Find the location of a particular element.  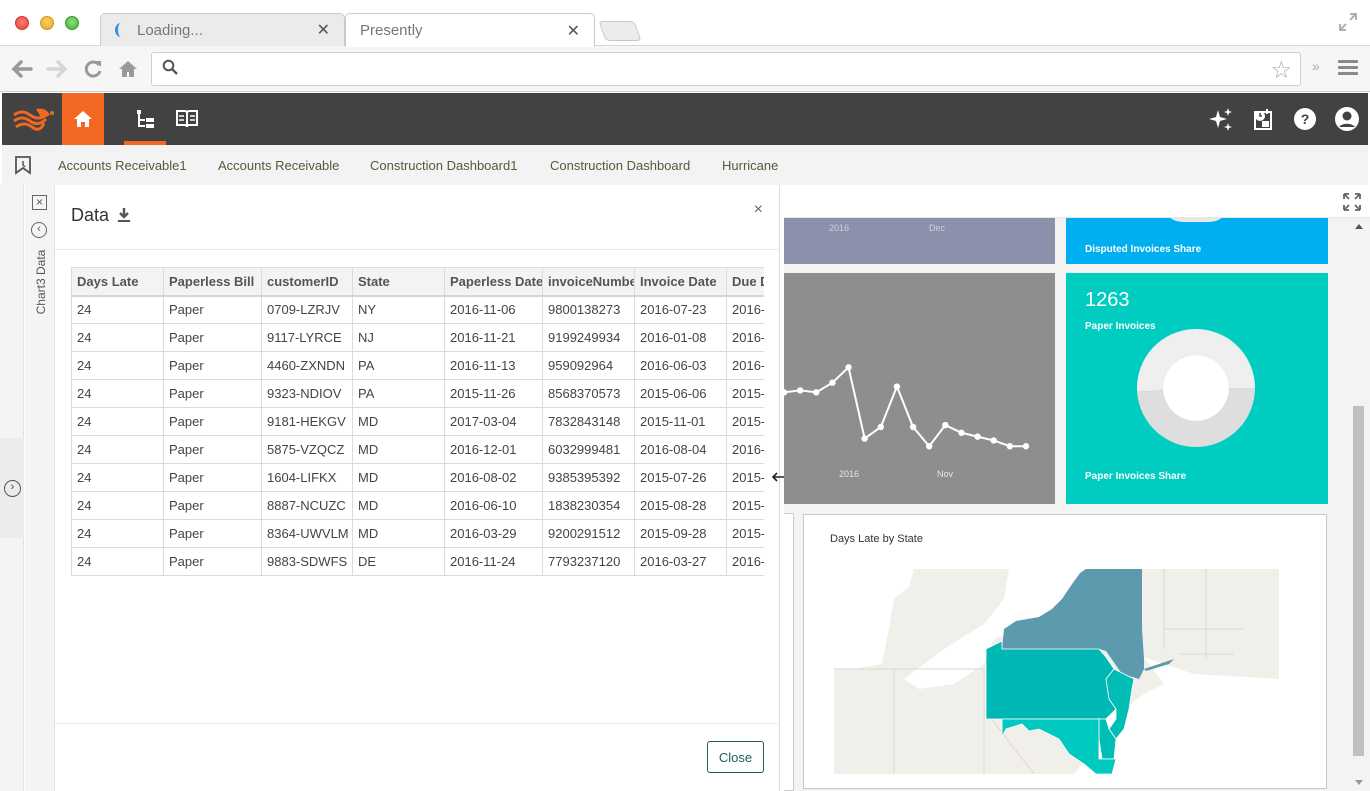

table-cell: 9181-HEKGV is located at coordinates (307, 421).